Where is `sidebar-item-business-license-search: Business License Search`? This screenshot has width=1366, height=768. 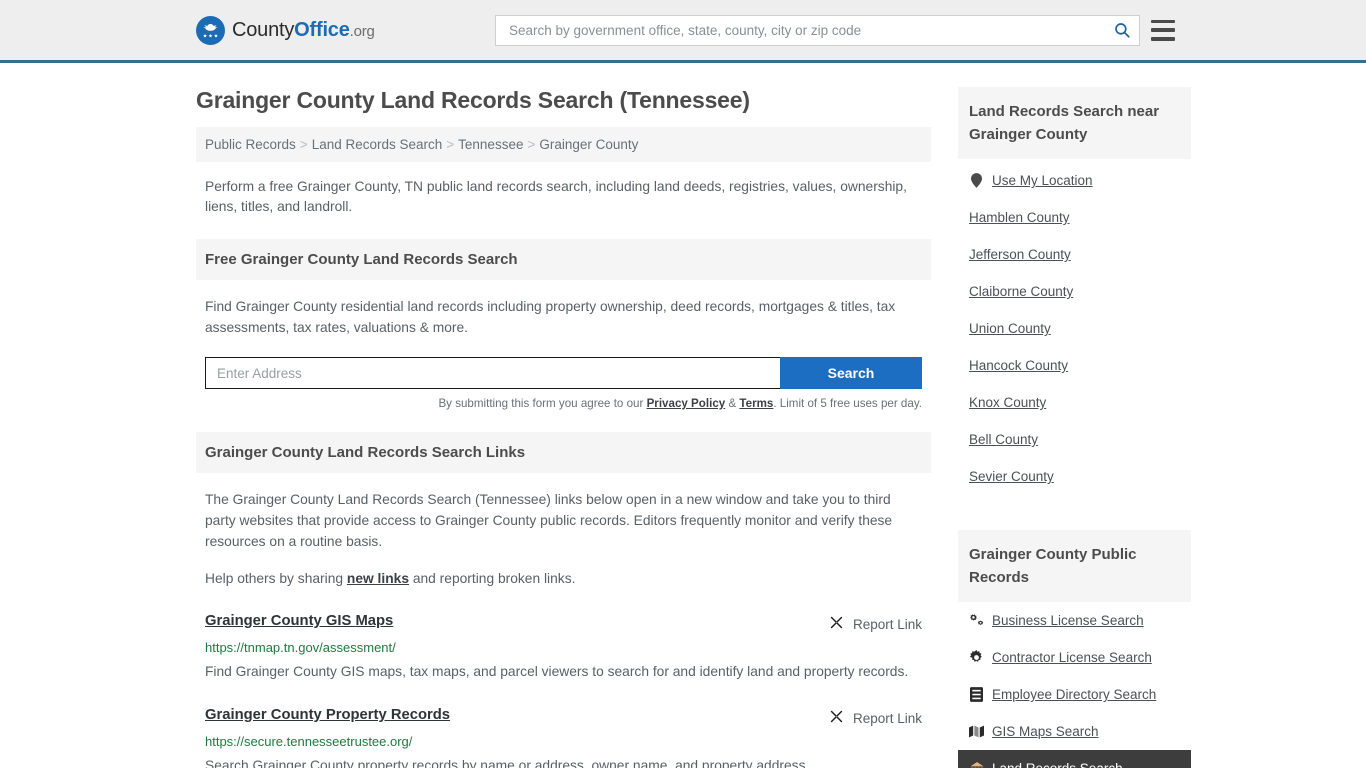 sidebar-item-business-license-search: Business License Search is located at coordinates (1074, 620).